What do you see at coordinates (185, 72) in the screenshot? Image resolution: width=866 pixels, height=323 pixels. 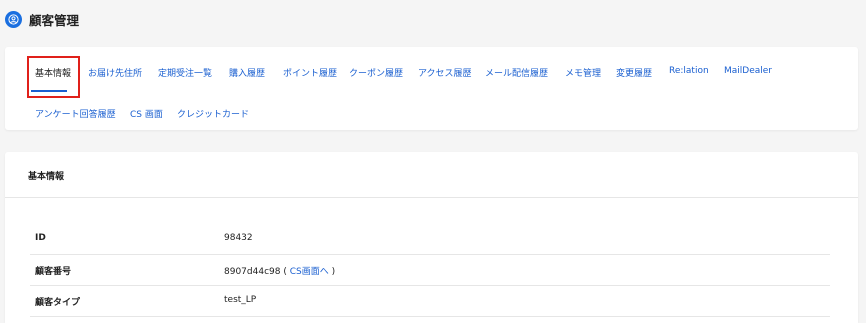 I see `tab-subscription-orders: 定期受注一覧` at bounding box center [185, 72].